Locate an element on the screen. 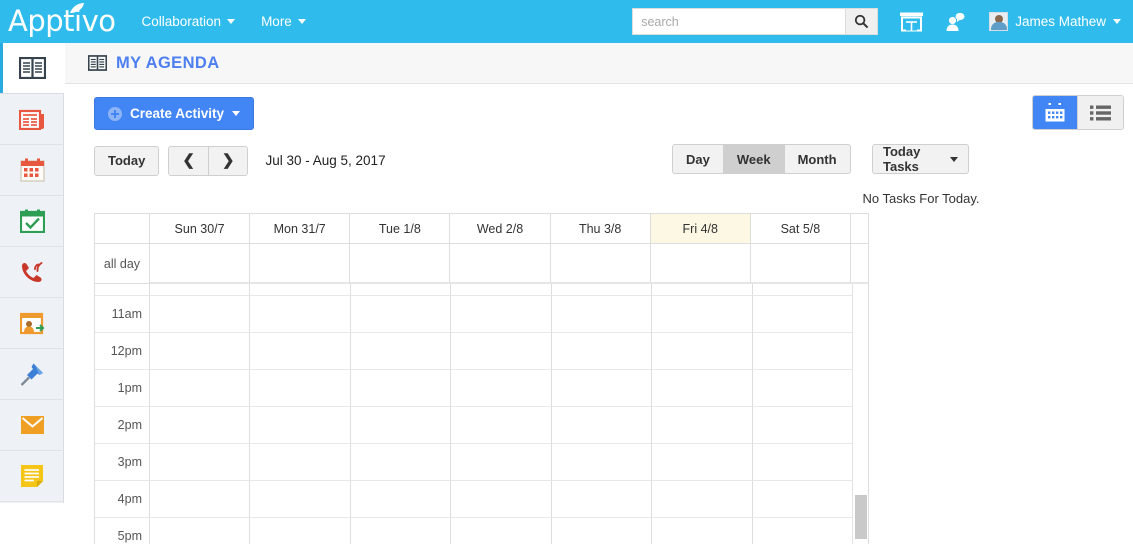  user-chat-button is located at coordinates (955, 22).